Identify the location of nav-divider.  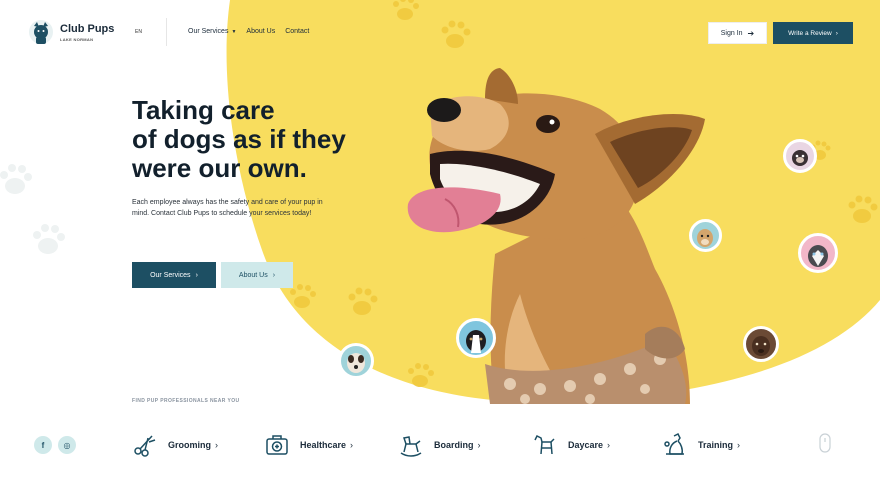
(166, 32).